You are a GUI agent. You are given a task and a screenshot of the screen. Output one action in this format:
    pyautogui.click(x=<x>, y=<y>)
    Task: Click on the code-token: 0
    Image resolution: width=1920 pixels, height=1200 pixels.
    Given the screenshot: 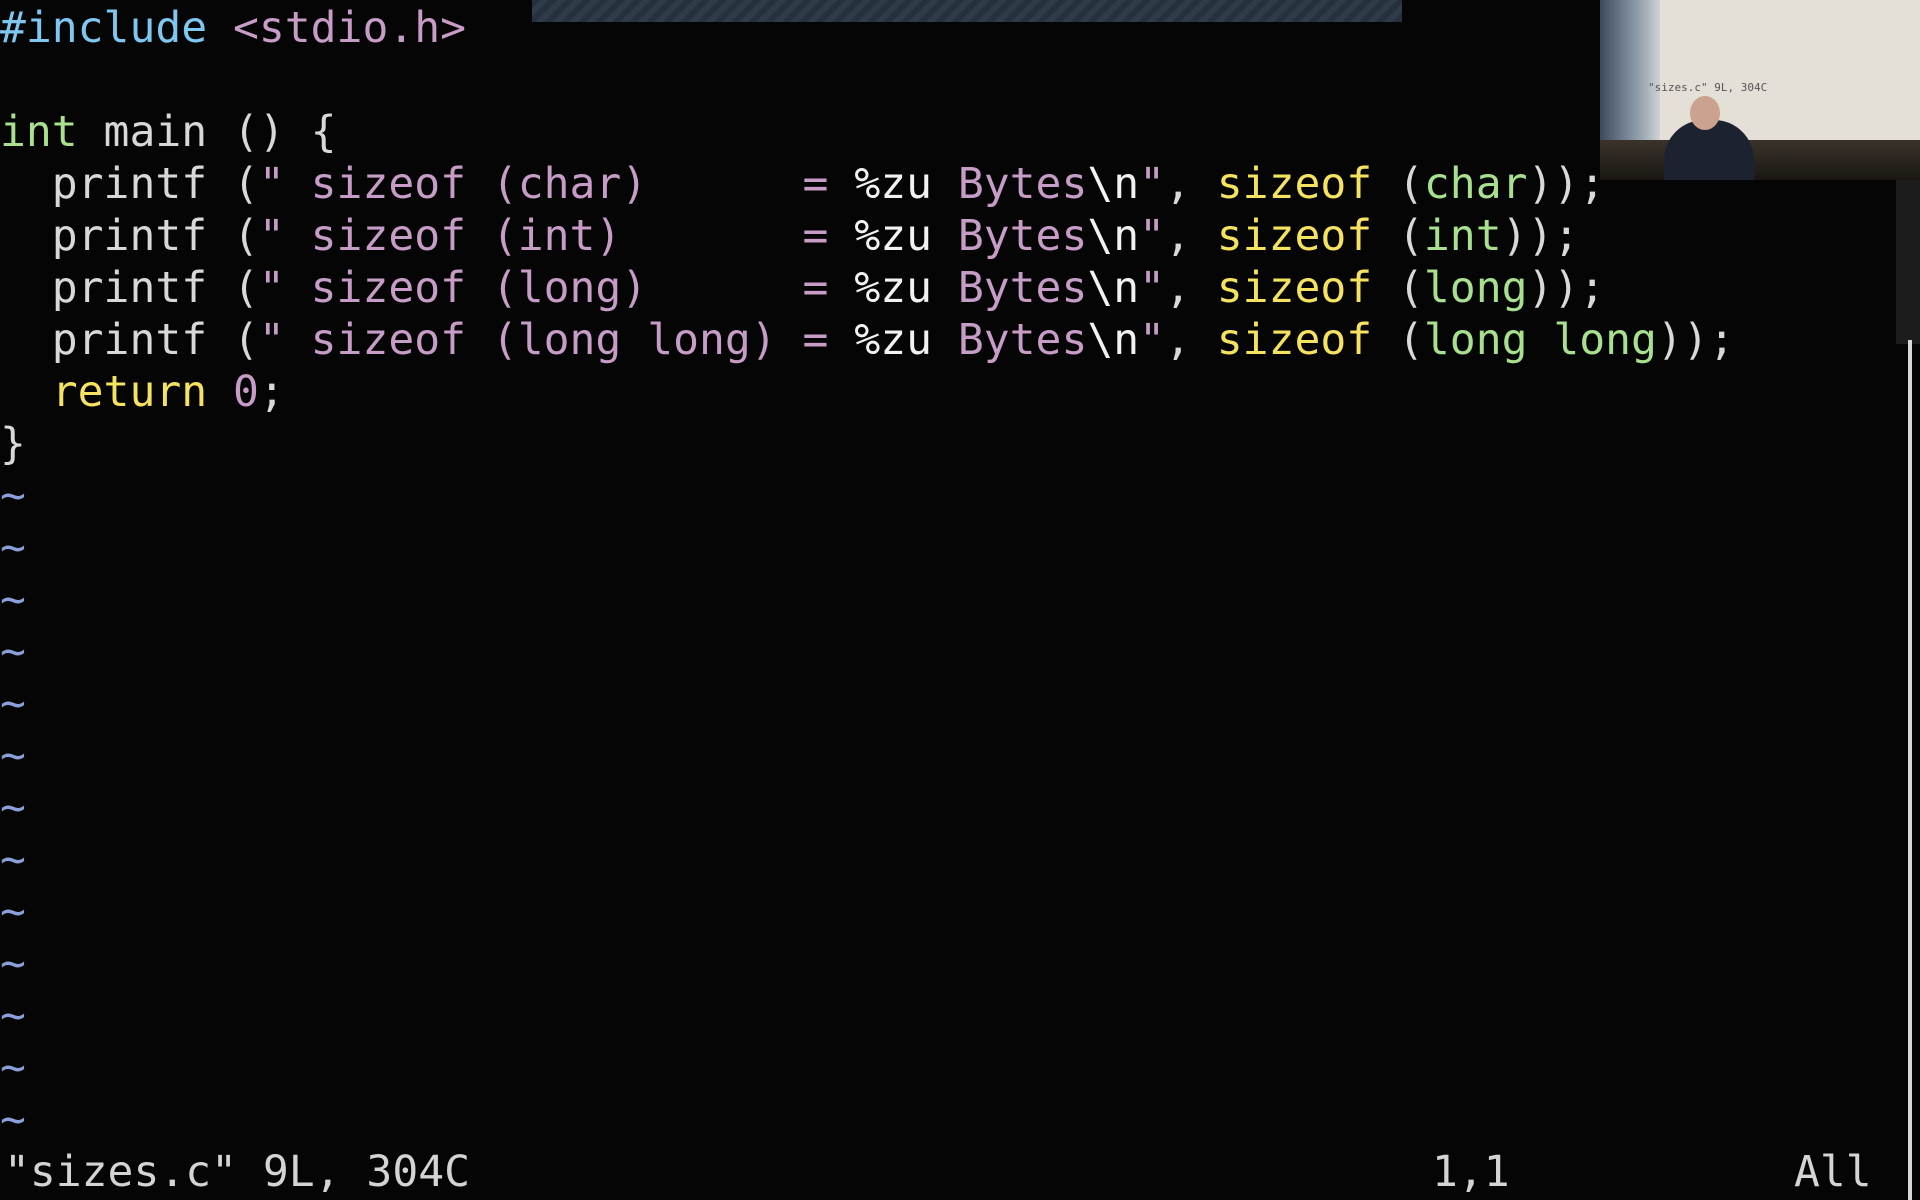 What is the action you would take?
    pyautogui.click(x=246, y=392)
    